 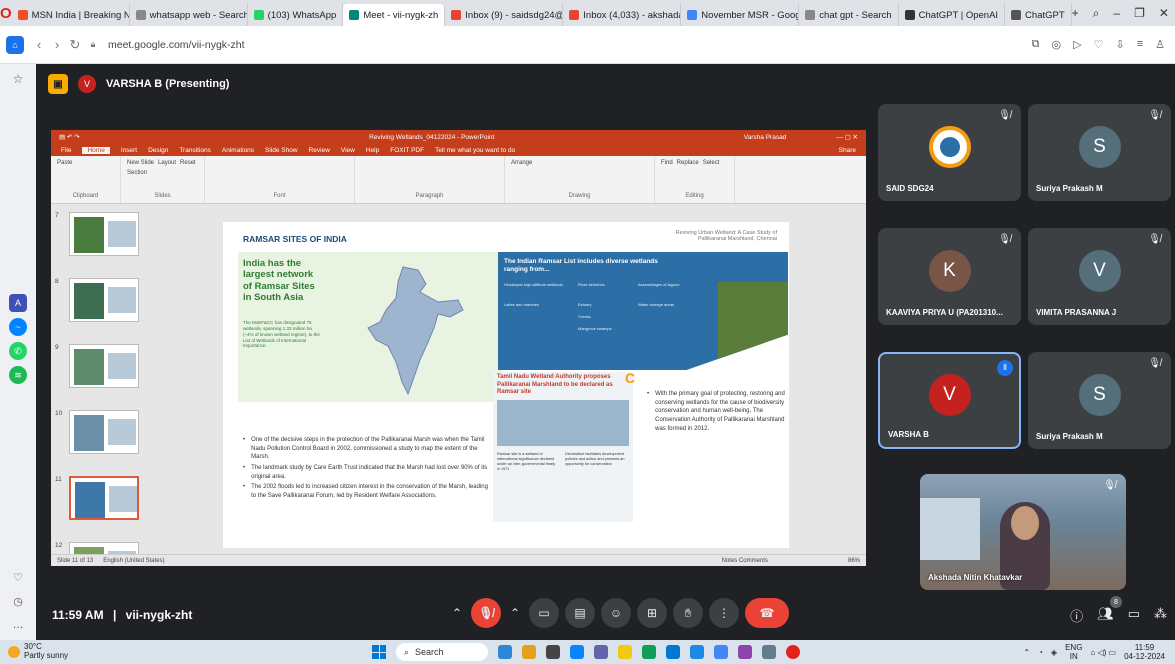 I want to click on opera-taskbar-icon, so click(x=793, y=652).